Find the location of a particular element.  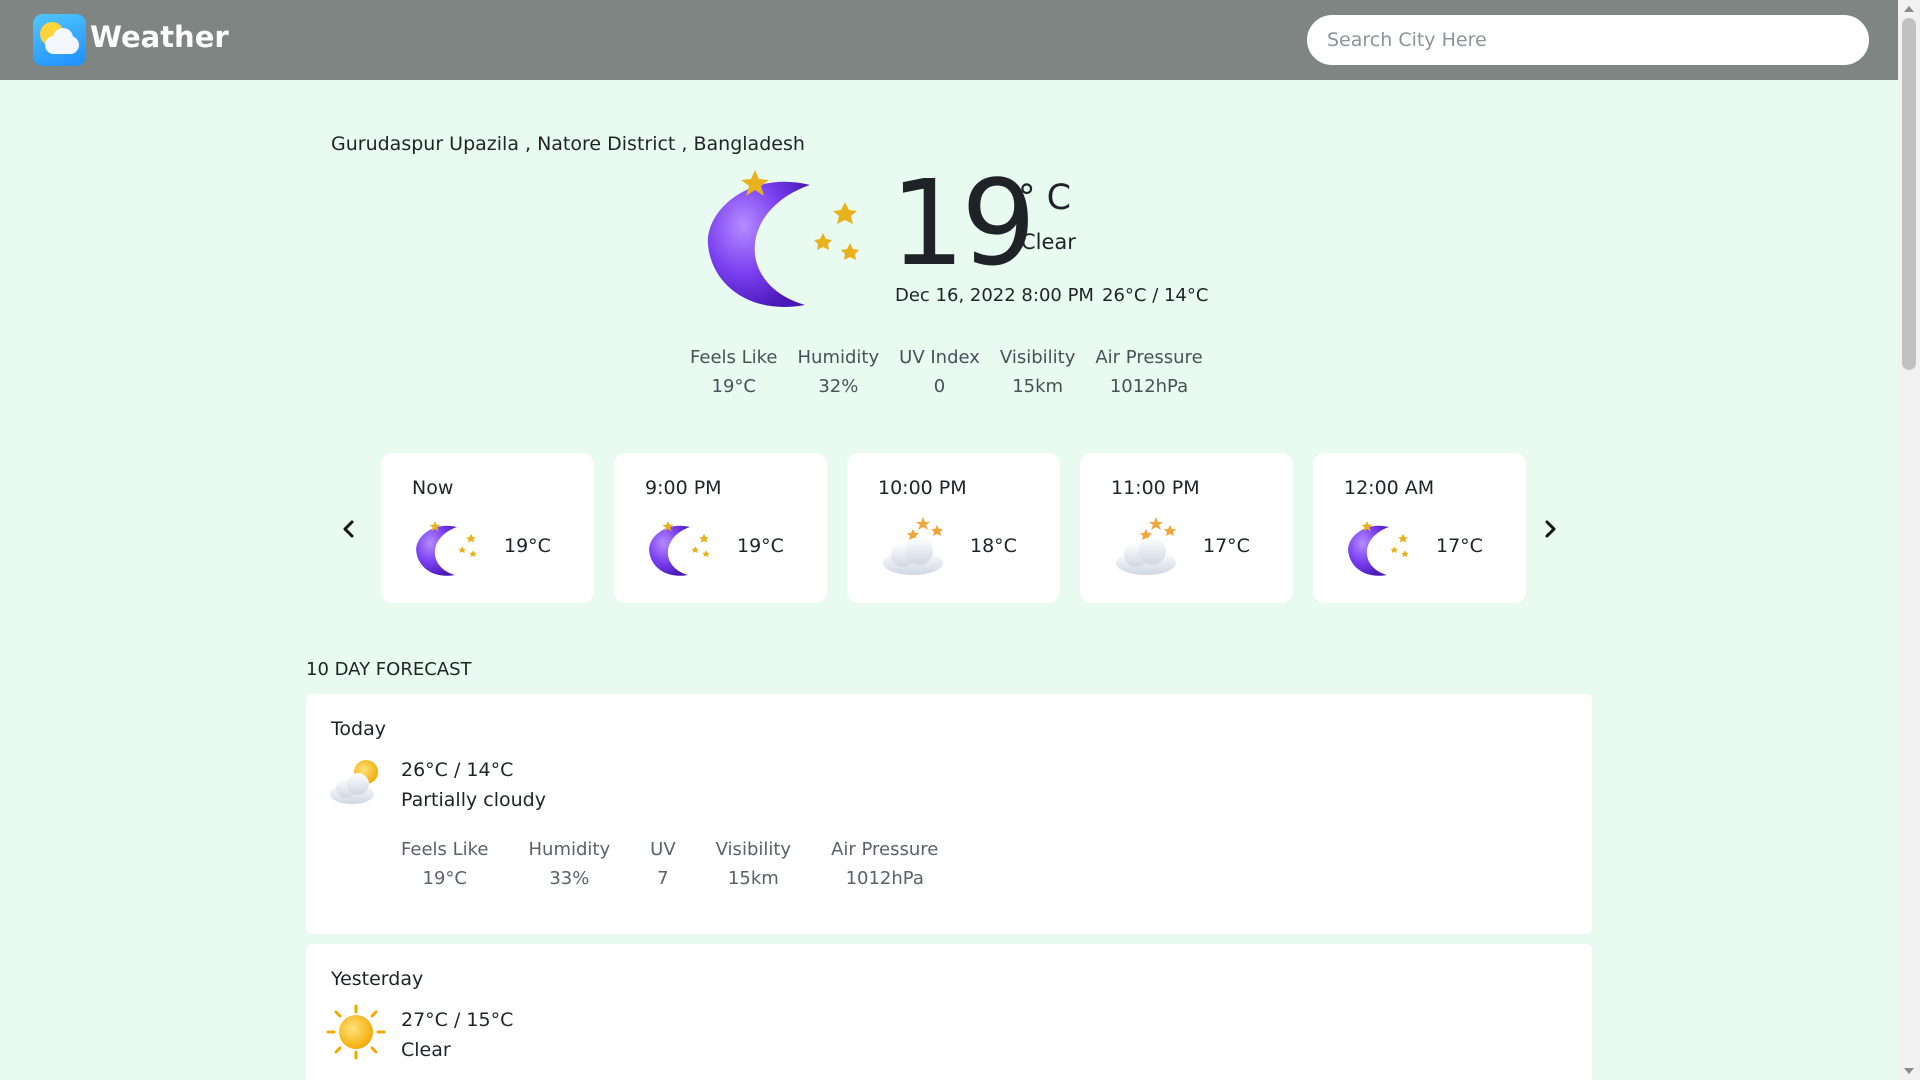

scroll-down-arrow-icon is located at coordinates (1909, 1071).